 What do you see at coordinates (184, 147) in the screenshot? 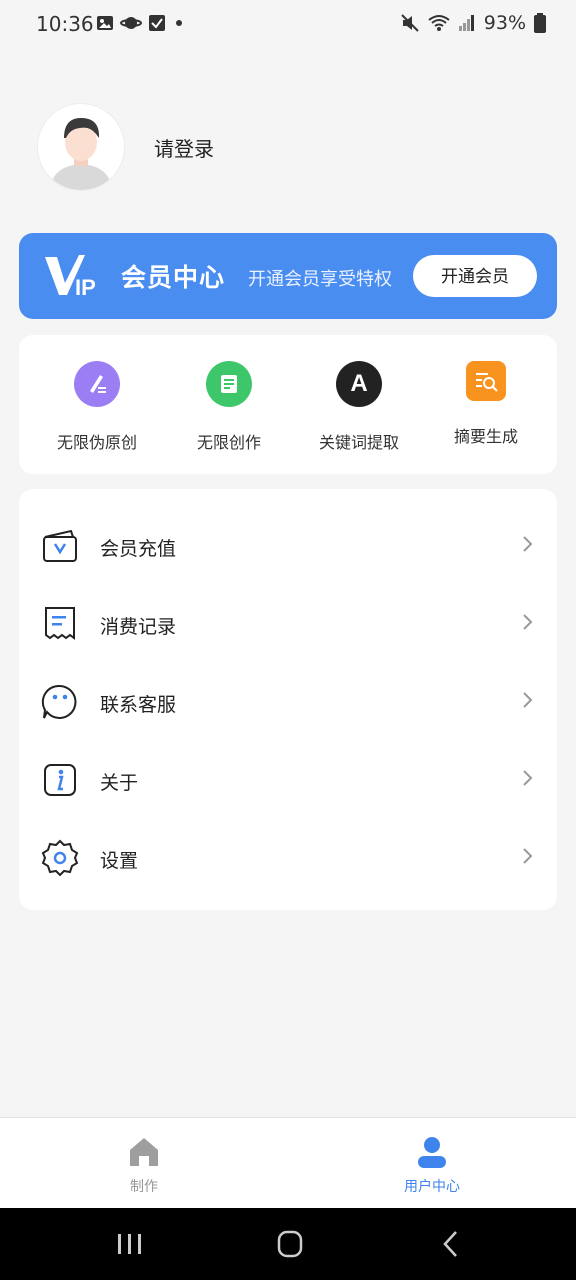
I see `login-prompt: 请登录` at bounding box center [184, 147].